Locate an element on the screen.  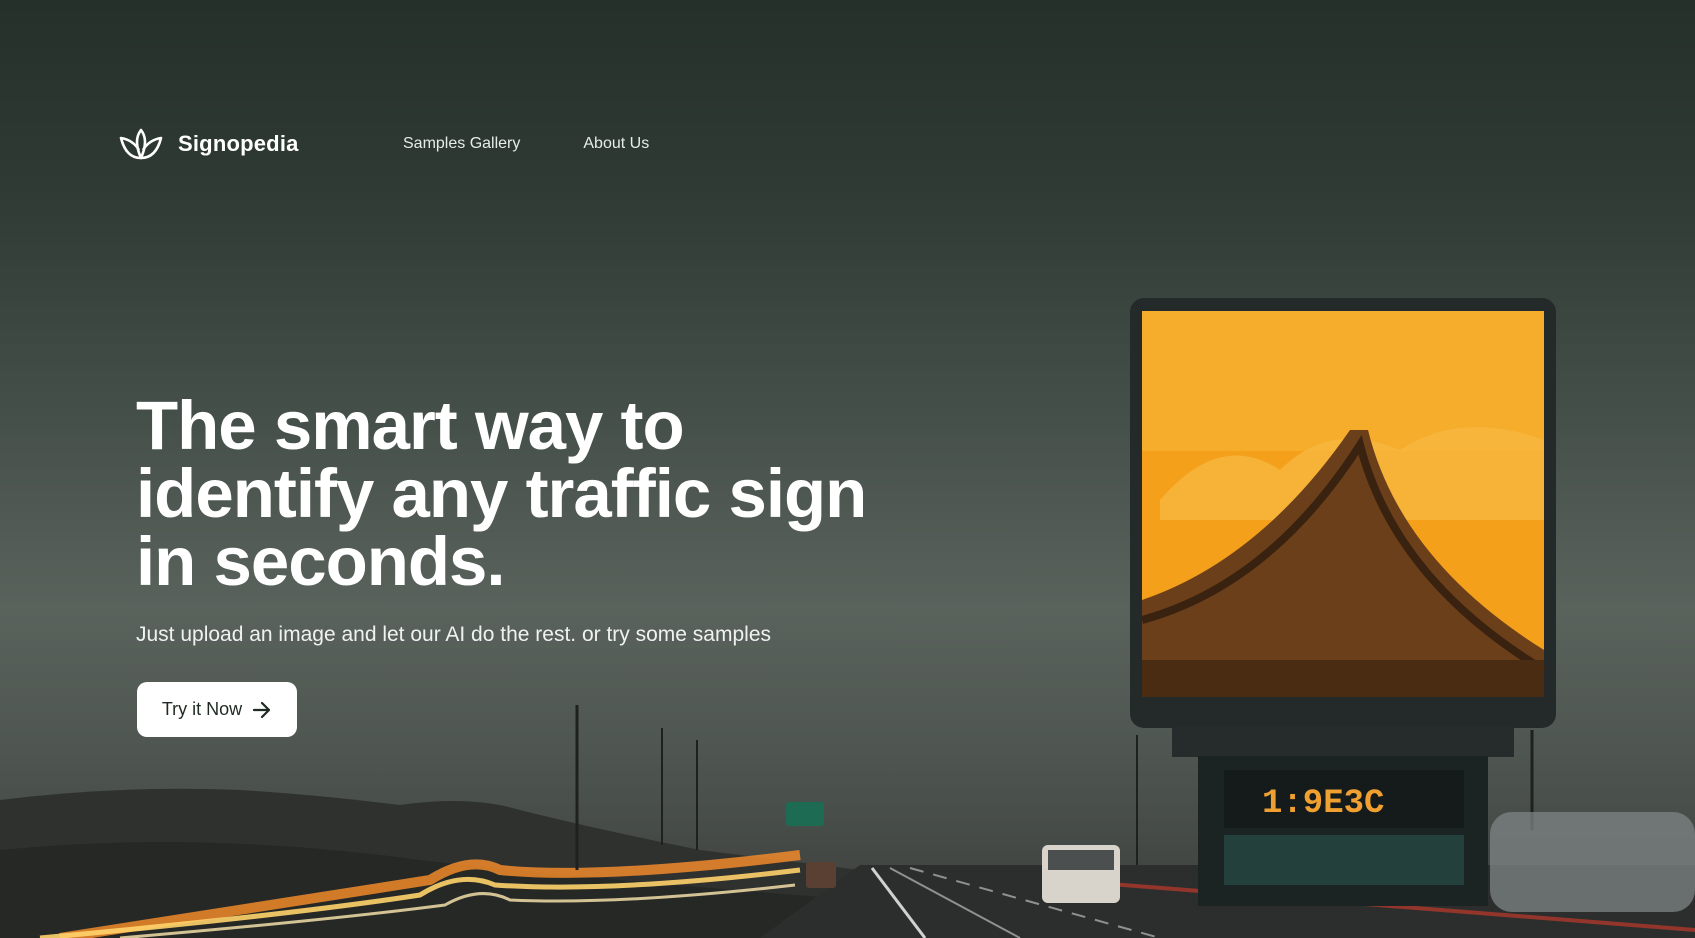
arrow-right-icon is located at coordinates (262, 709).